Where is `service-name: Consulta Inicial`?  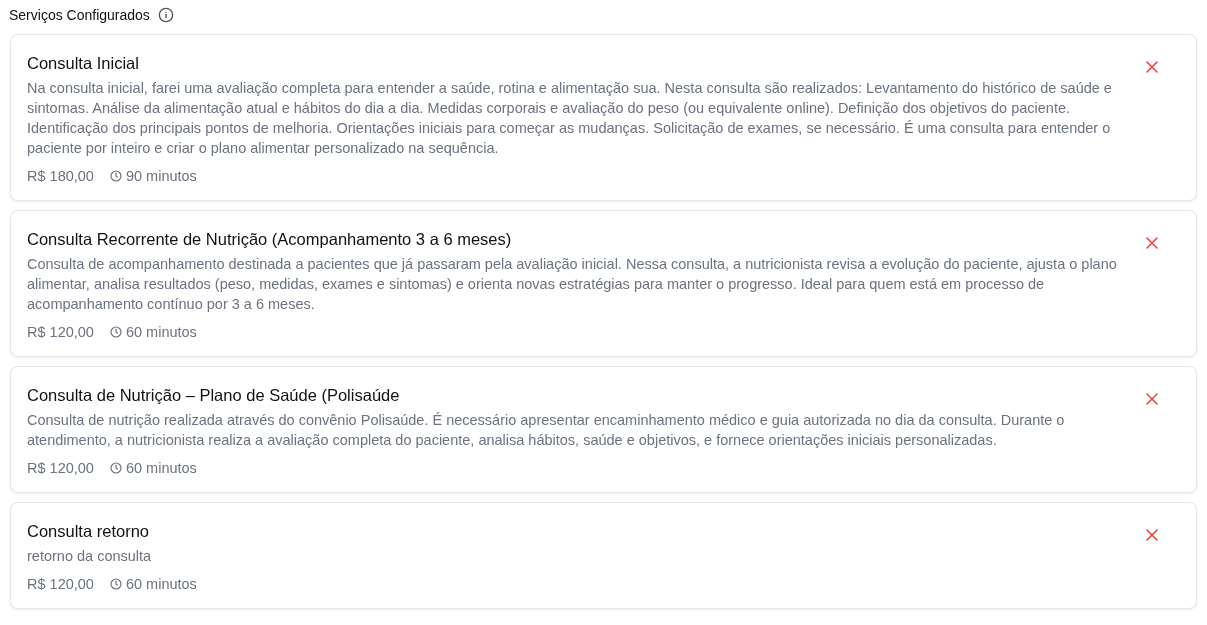
service-name: Consulta Inicial is located at coordinates (83, 63).